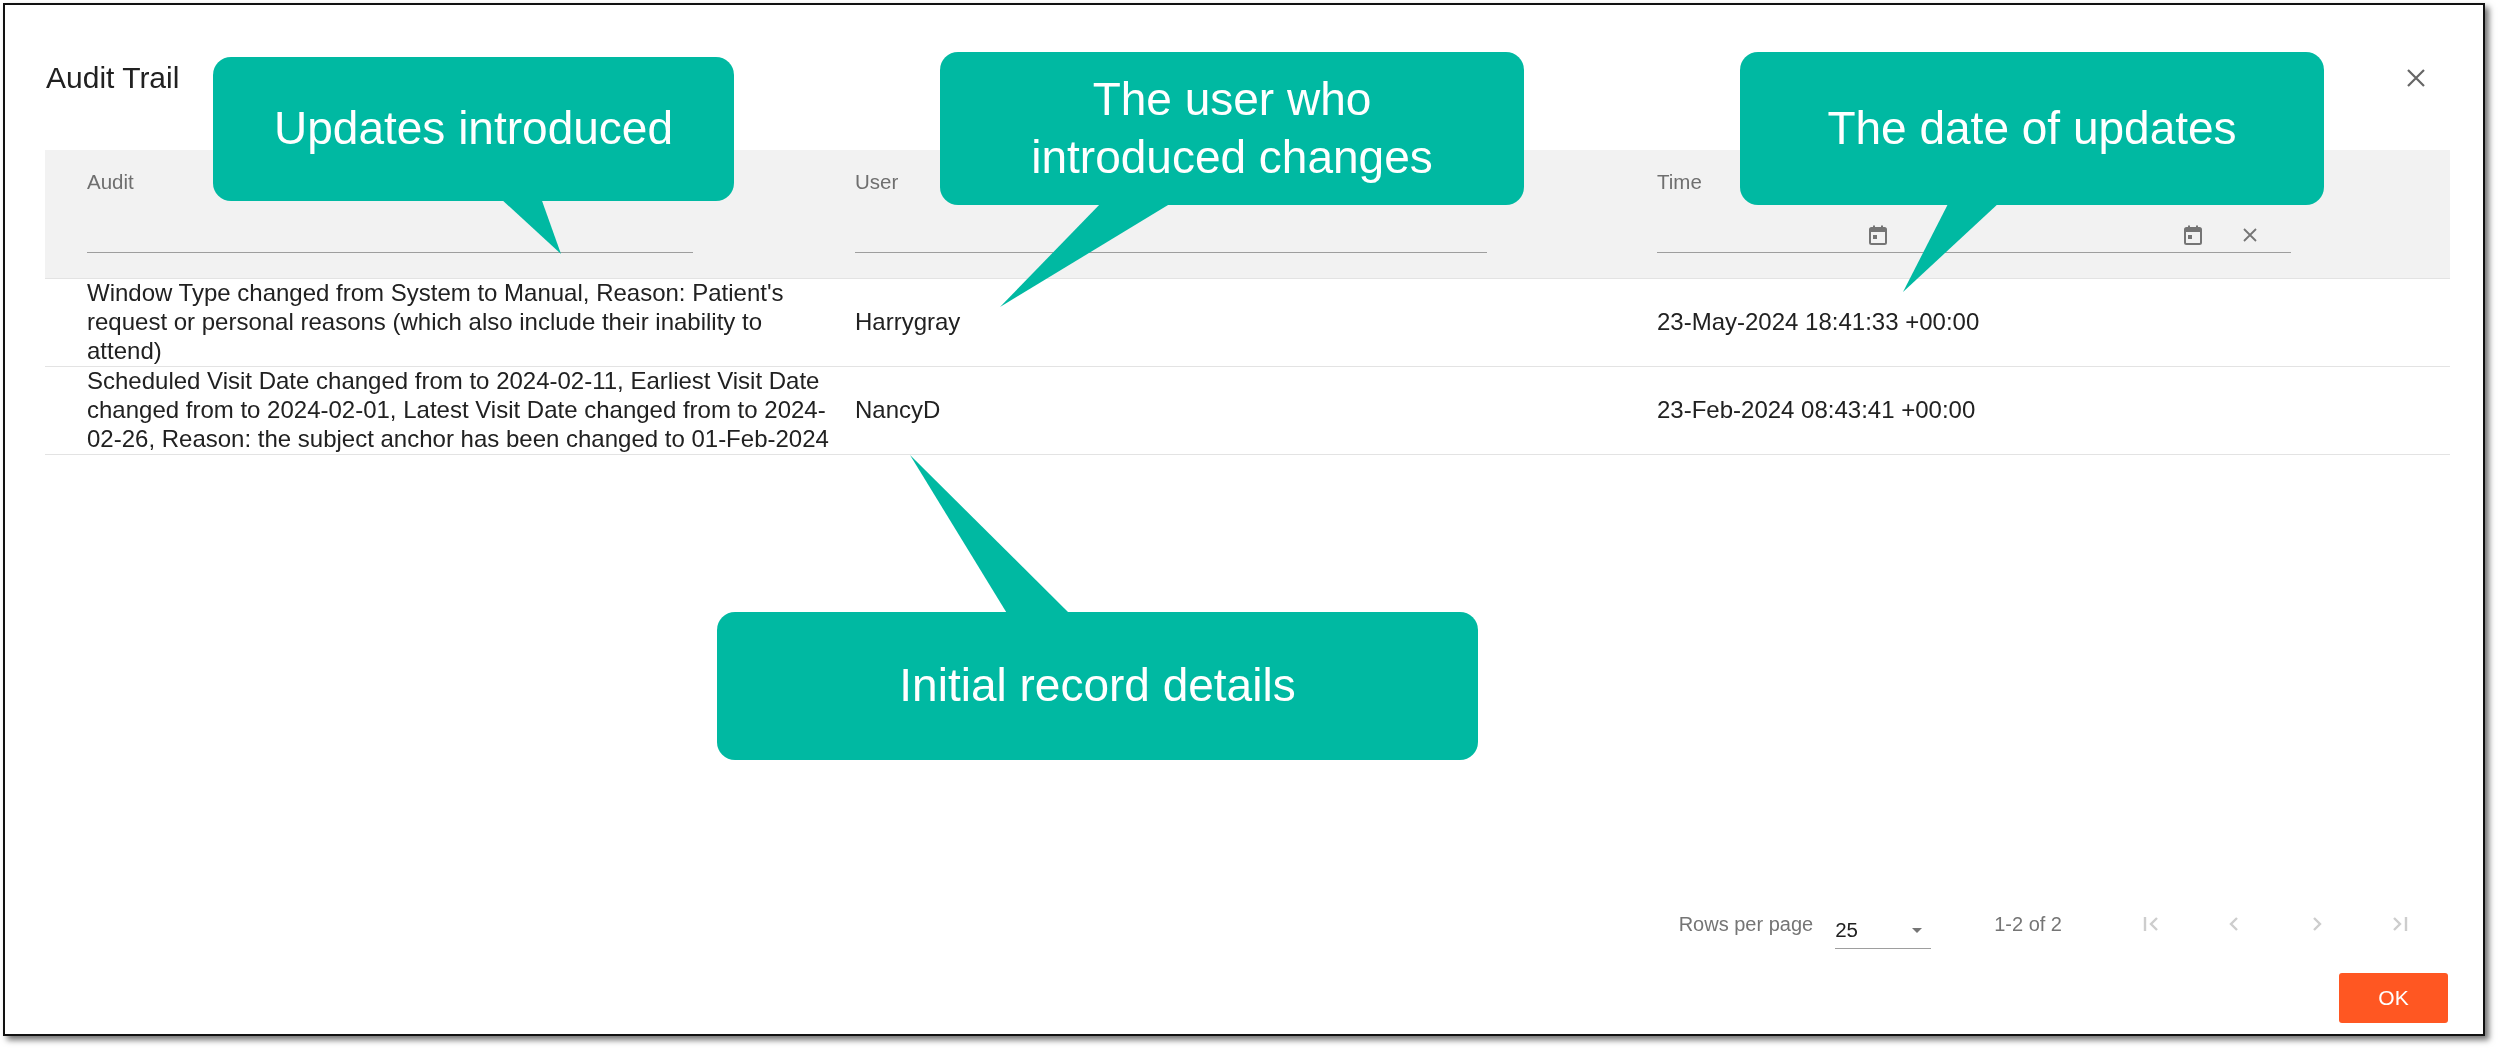 The height and width of the screenshot is (1048, 2500). I want to click on rows-per-page-label: Rows per page, so click(1746, 924).